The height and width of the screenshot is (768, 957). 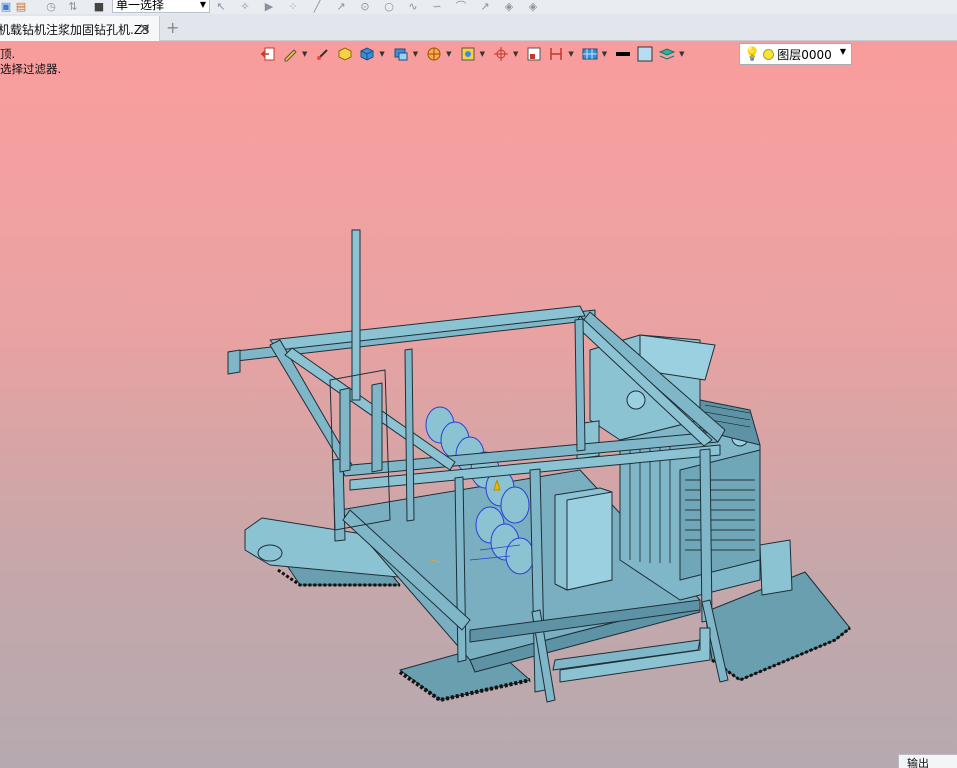 What do you see at coordinates (478, 28) in the screenshot?
I see `document-tab-bar: 机载钻机注浆加固钻孔机.Z3 ✕ +` at bounding box center [478, 28].